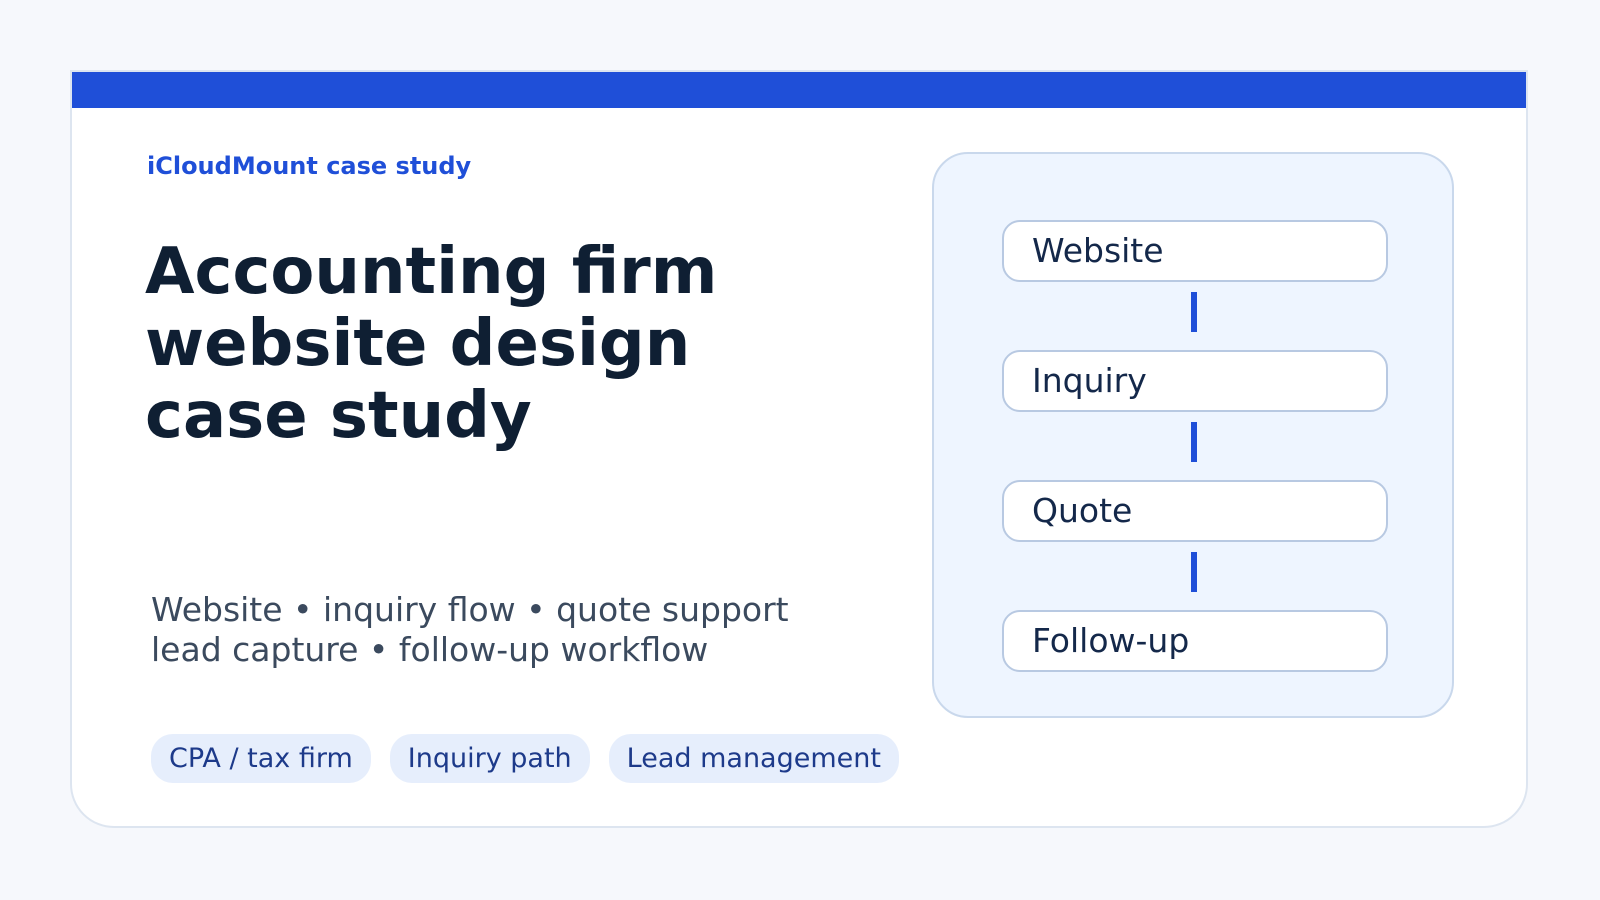  Describe the element at coordinates (261, 758) in the screenshot. I see `tag-cpa-tax-firm: CPA / tax firm` at that location.